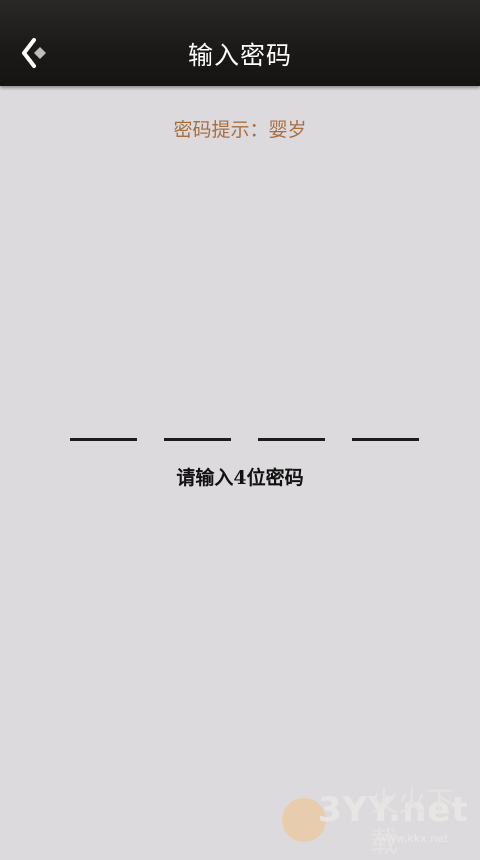 The width and height of the screenshot is (480, 860). Describe the element at coordinates (413, 838) in the screenshot. I see `watermark-url: www.kkx.net` at that location.